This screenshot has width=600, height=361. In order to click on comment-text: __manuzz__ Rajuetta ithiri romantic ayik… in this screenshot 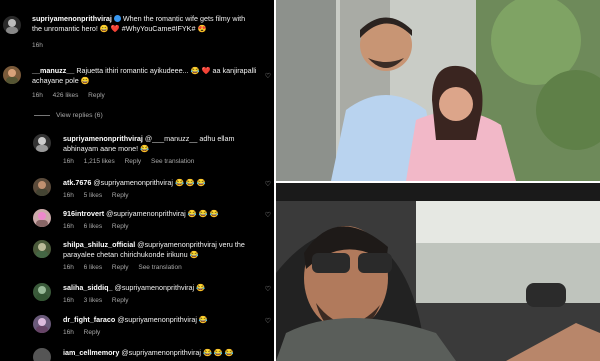, I will do `click(144, 75)`.